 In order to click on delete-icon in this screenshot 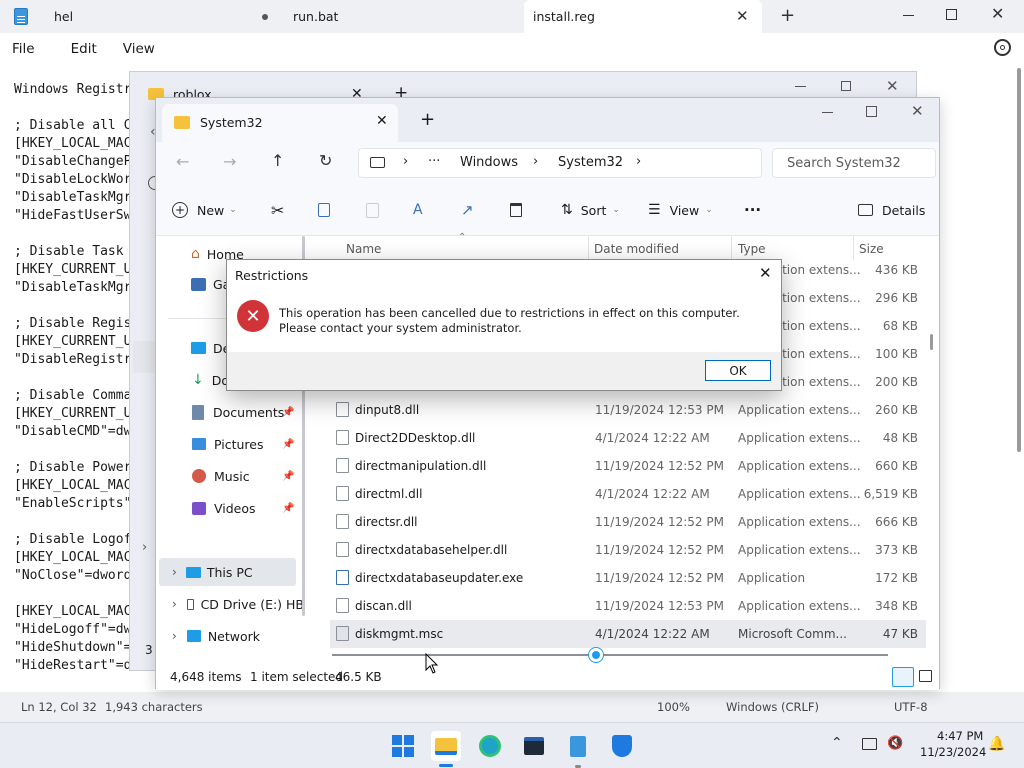, I will do `click(516, 210)`.